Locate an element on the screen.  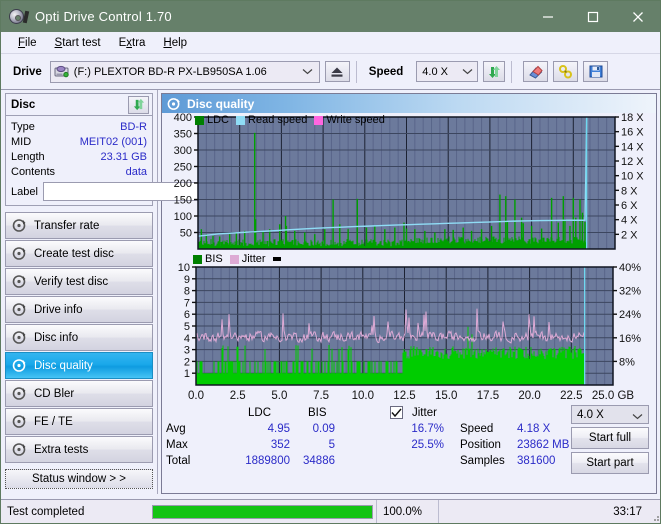
svg-text: 22.5 is located at coordinates (571, 396).